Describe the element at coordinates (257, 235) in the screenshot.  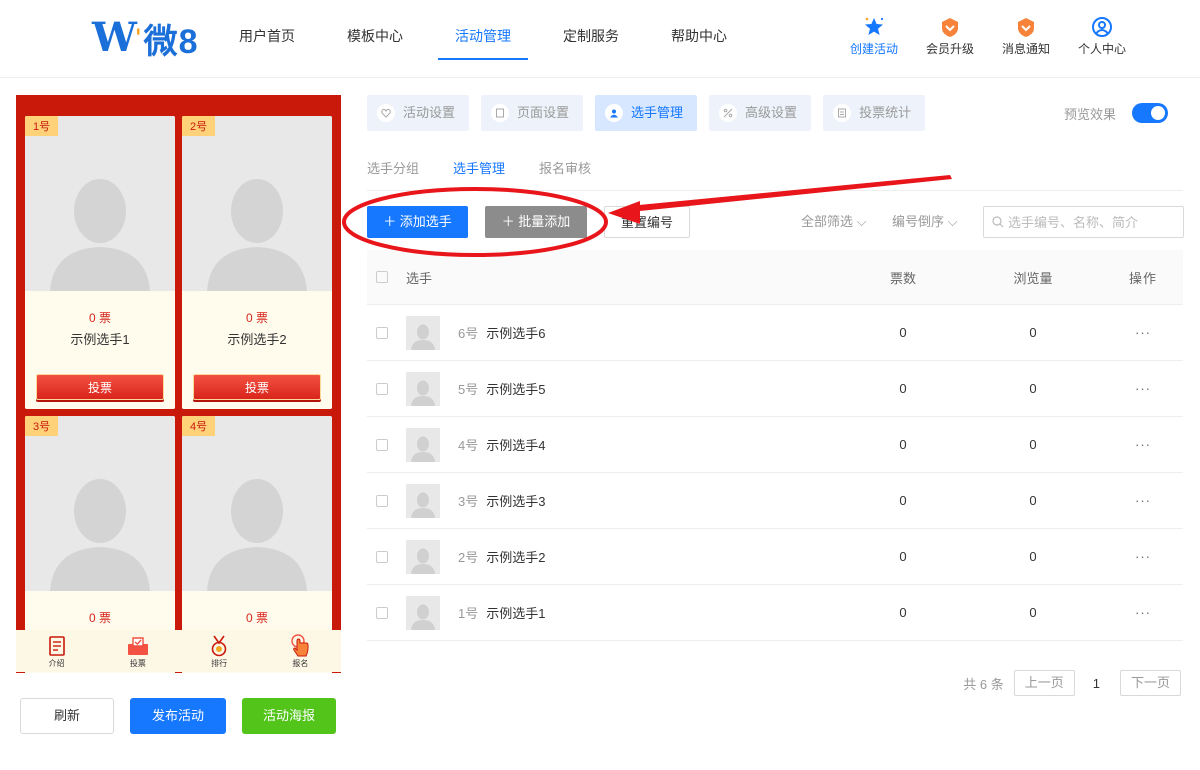
I see `avatar-placeholder-icon` at that location.